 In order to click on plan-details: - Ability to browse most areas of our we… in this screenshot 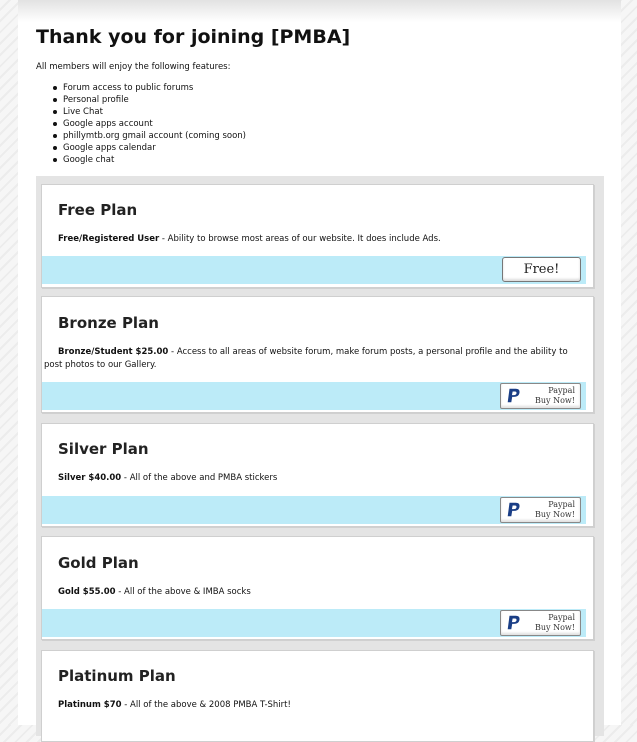, I will do `click(300, 239)`.